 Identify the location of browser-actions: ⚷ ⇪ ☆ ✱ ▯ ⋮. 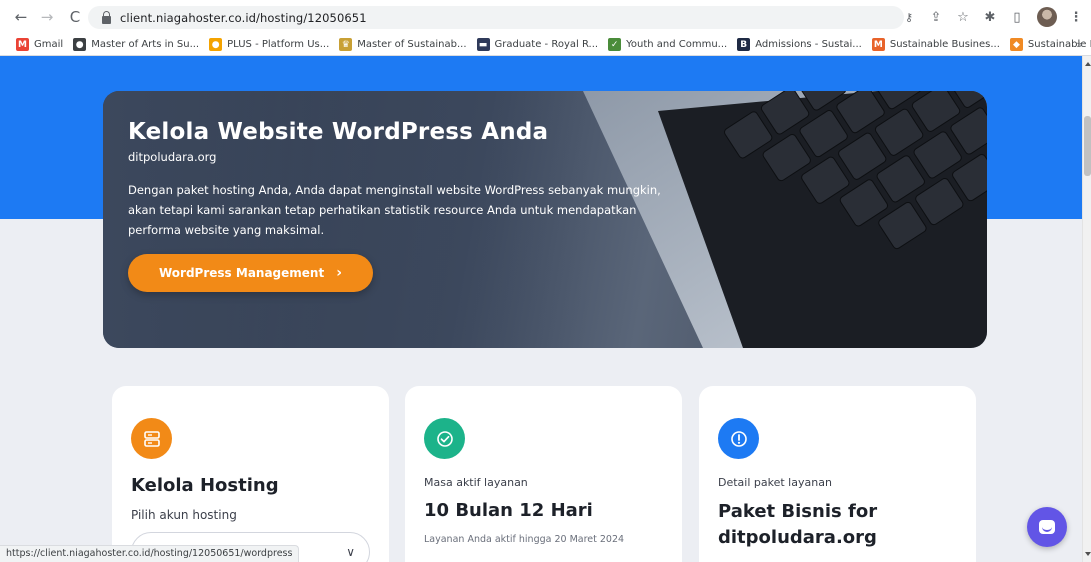
(996, 17).